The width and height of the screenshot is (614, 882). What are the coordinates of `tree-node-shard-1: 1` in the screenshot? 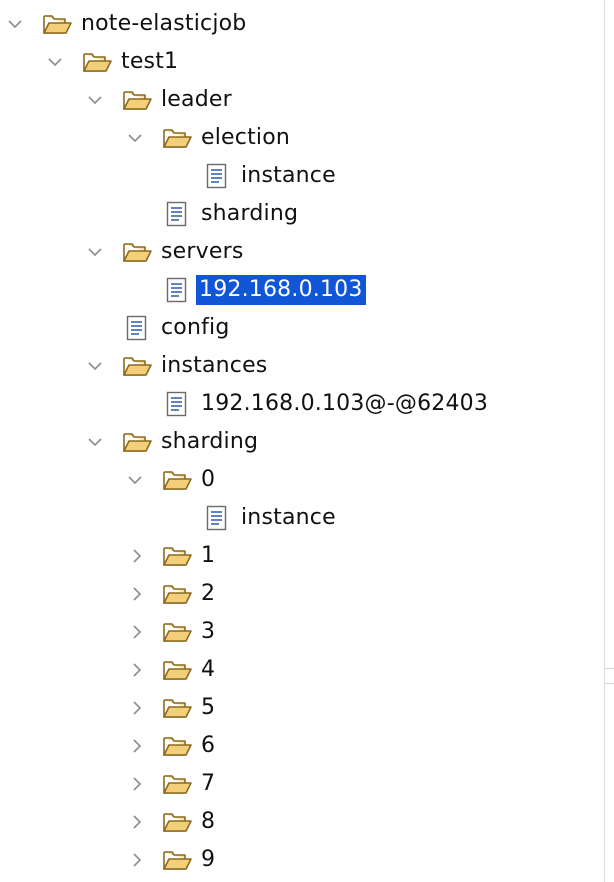 It's located at (302, 556).